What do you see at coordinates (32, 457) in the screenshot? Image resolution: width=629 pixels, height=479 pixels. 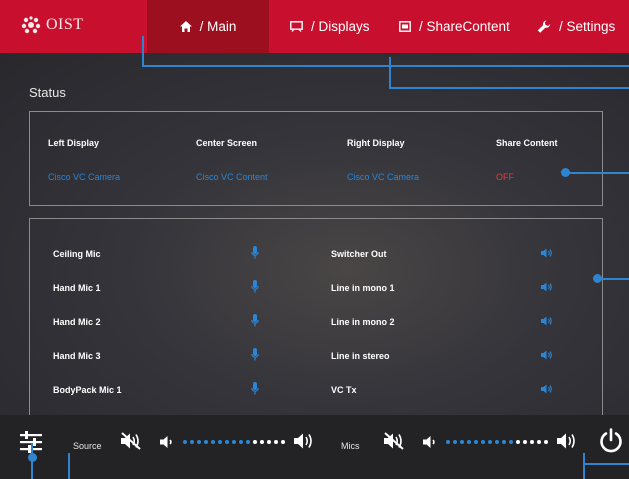 I see `callout-dot` at bounding box center [32, 457].